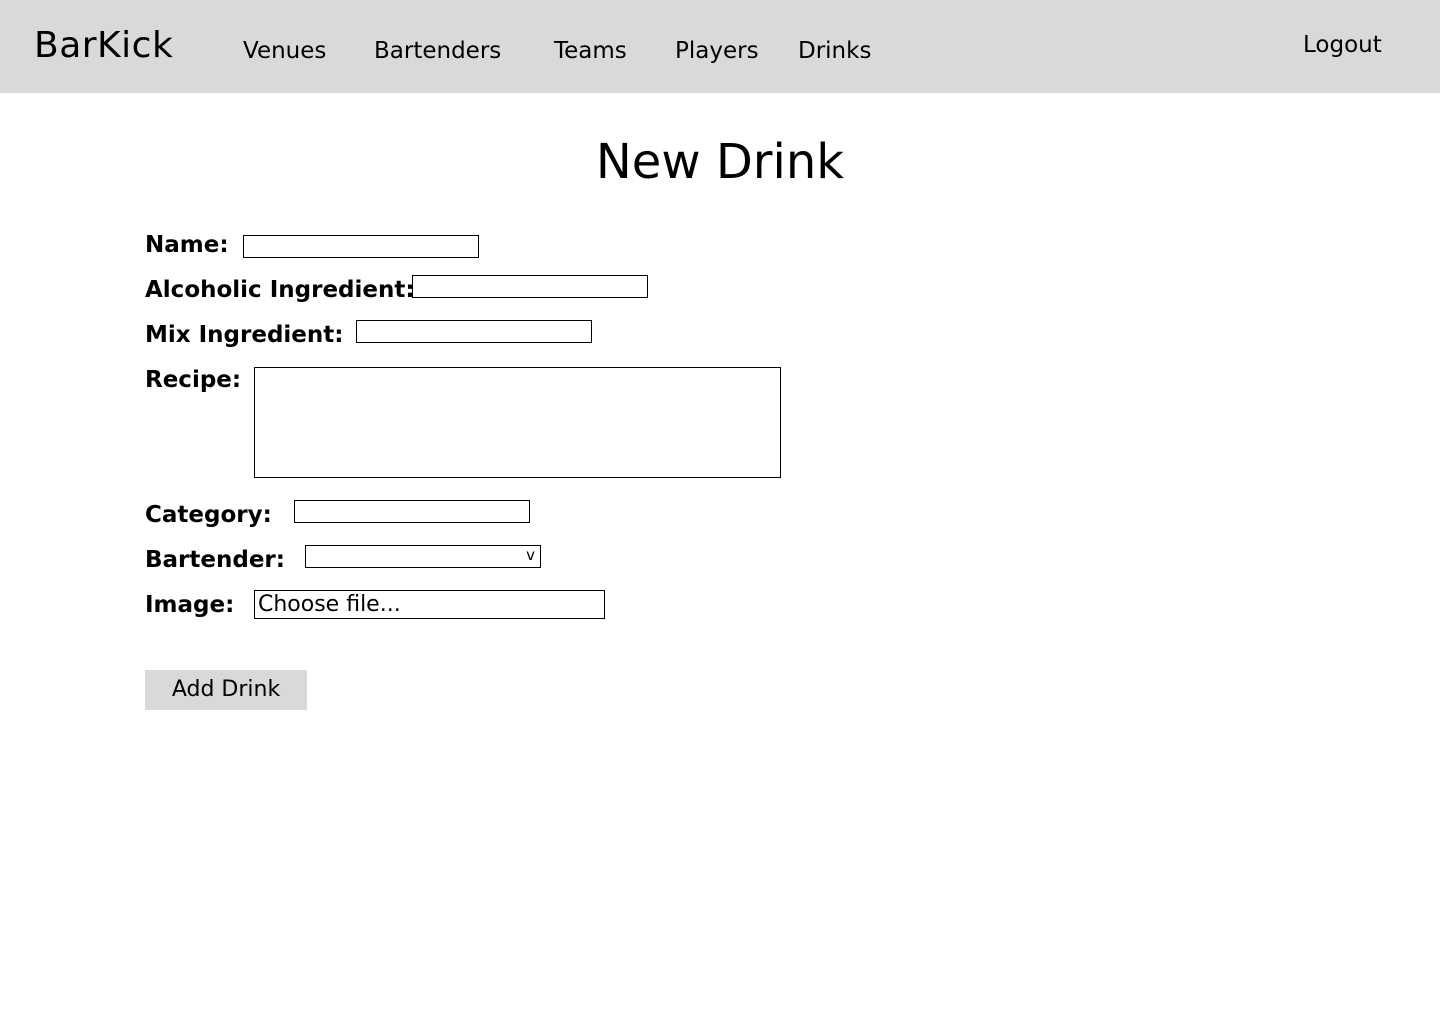 This screenshot has width=1440, height=1024. I want to click on logout-link: Logout, so click(1342, 45).